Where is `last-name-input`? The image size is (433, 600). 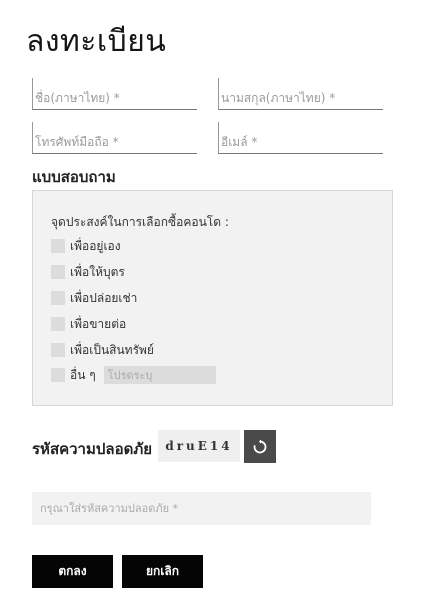
last-name-input is located at coordinates (301, 93).